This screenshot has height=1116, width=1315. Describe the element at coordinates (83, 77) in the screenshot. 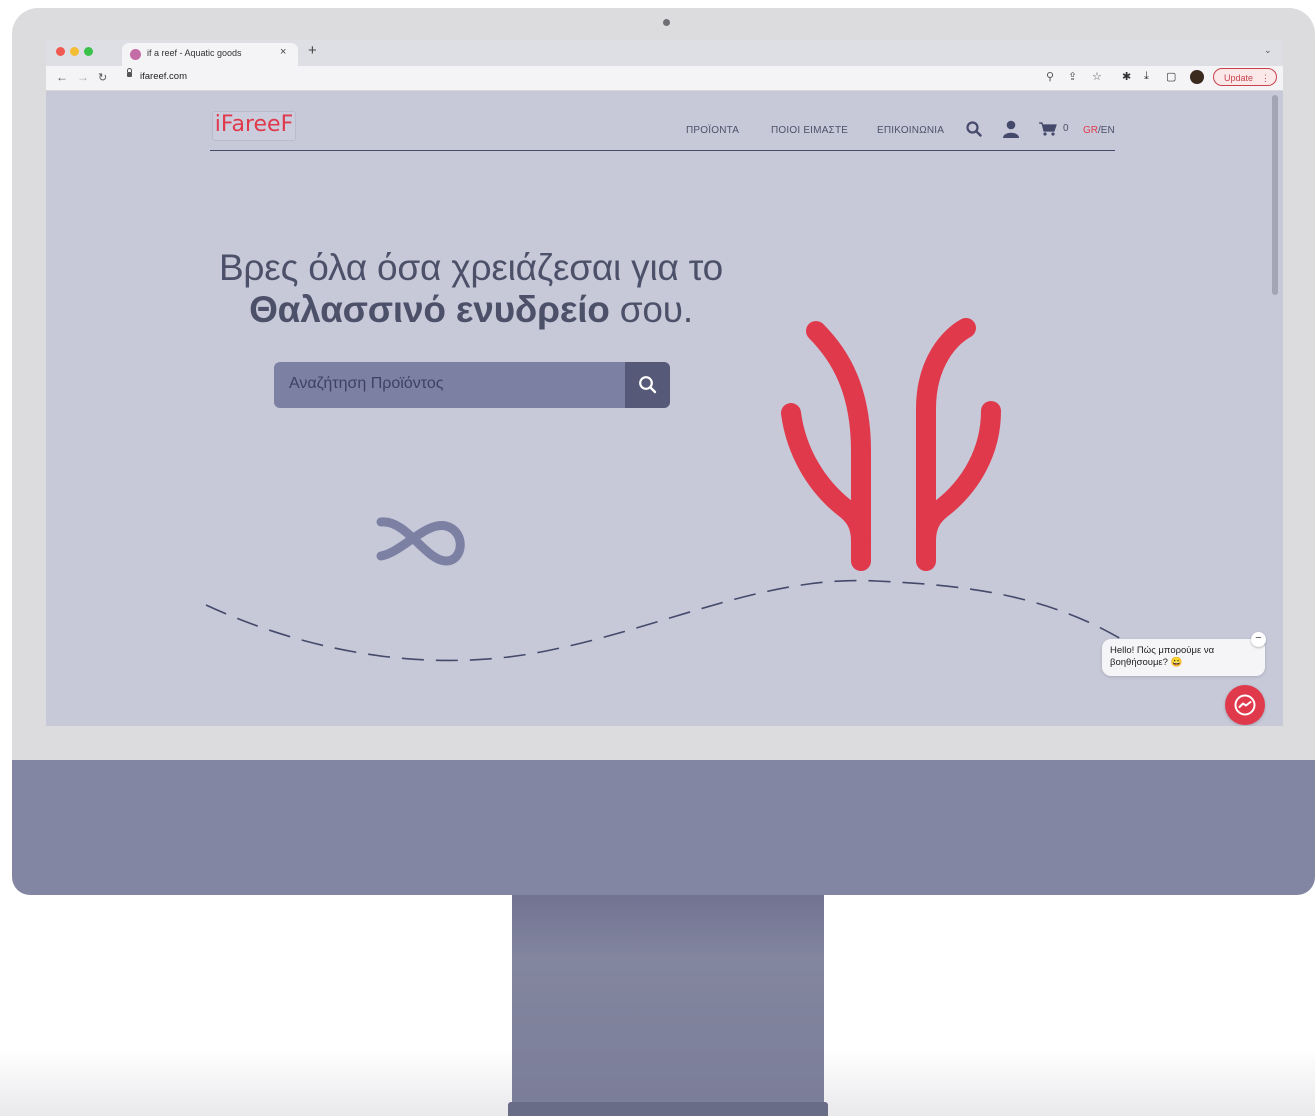

I see `forward-arrow-icon: →` at that location.